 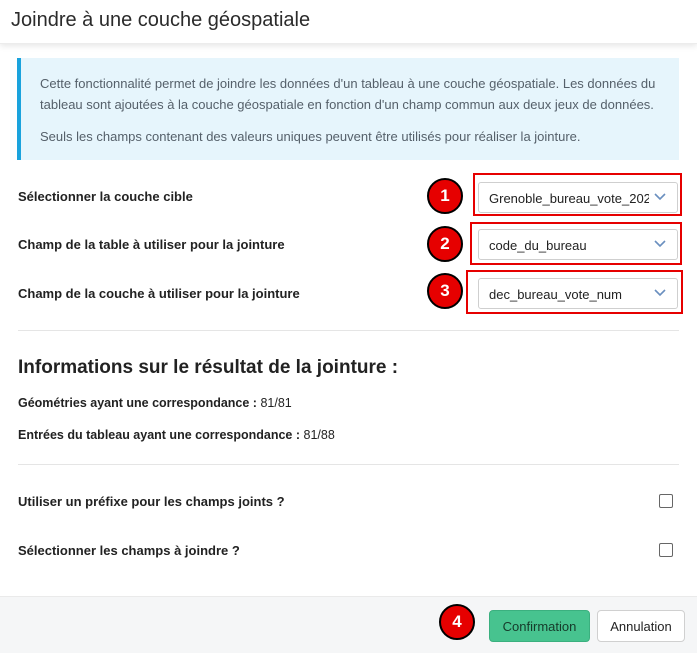 What do you see at coordinates (137, 403) in the screenshot?
I see `geometries-label: Géométries ayant une correspondance :` at bounding box center [137, 403].